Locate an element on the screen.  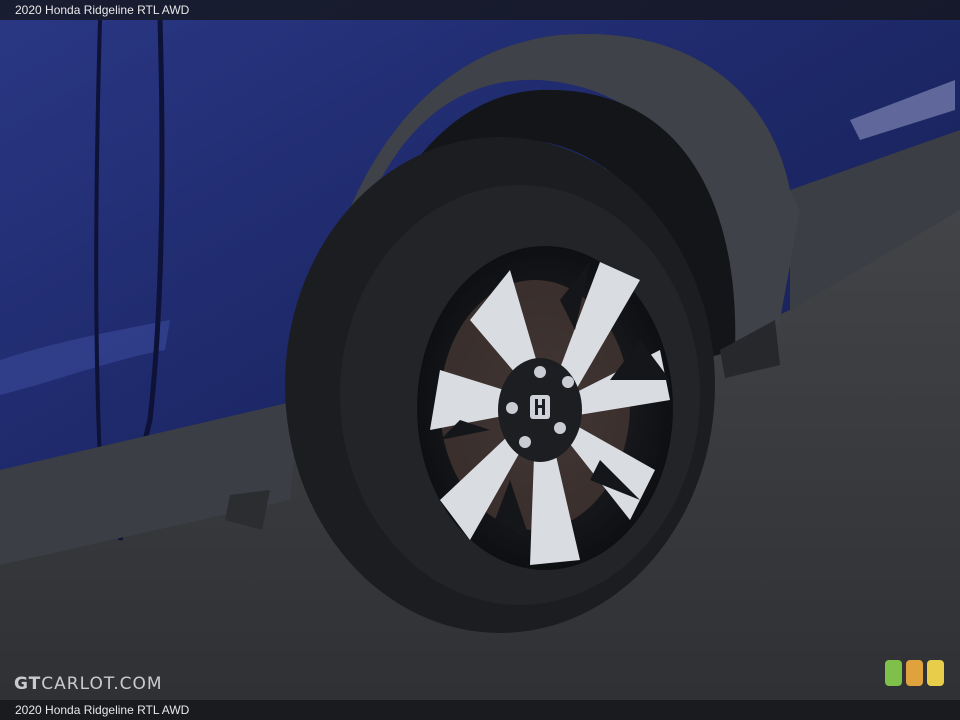
traffic-light-badge-icon is located at coordinates (915, 673).